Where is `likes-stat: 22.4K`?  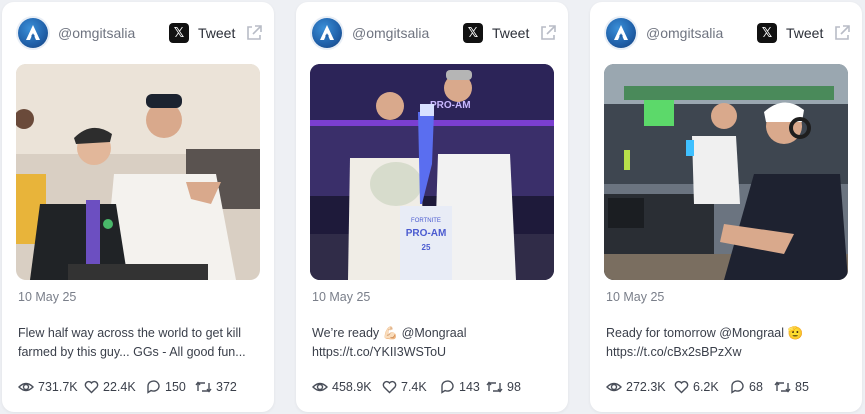
likes-stat: 22.4K is located at coordinates (110, 387).